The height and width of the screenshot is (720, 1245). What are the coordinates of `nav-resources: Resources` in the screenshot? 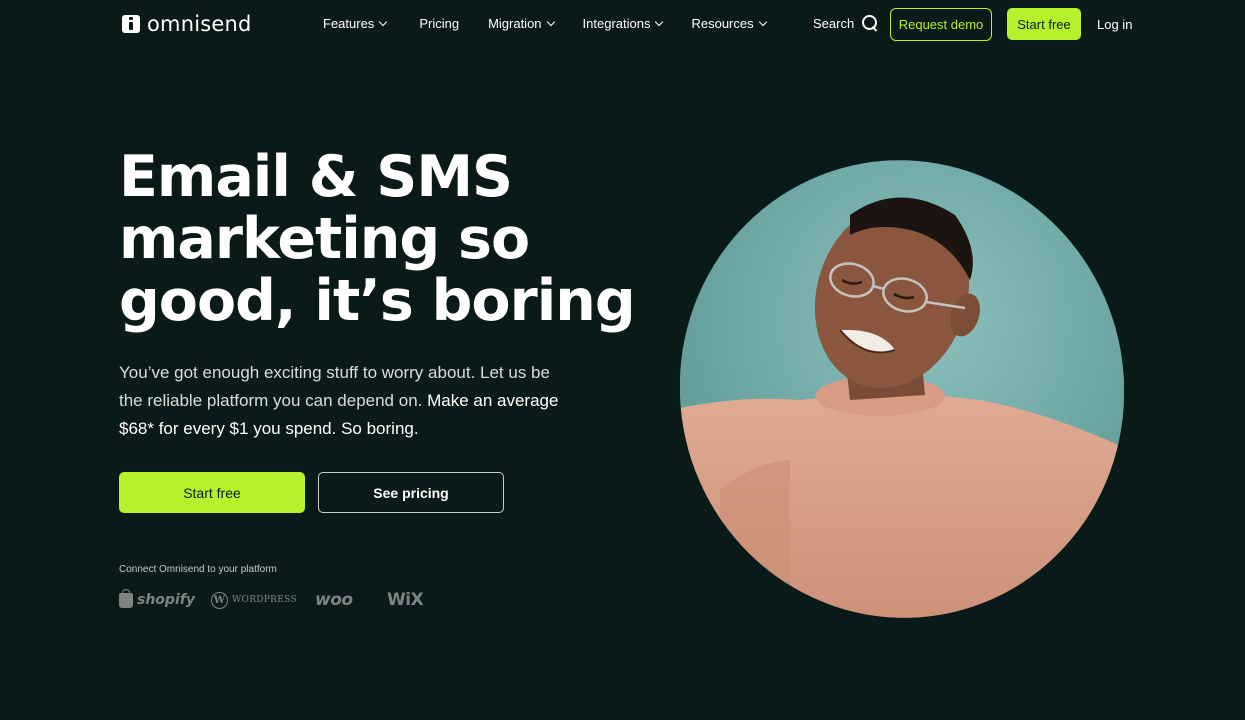 It's located at (729, 23).